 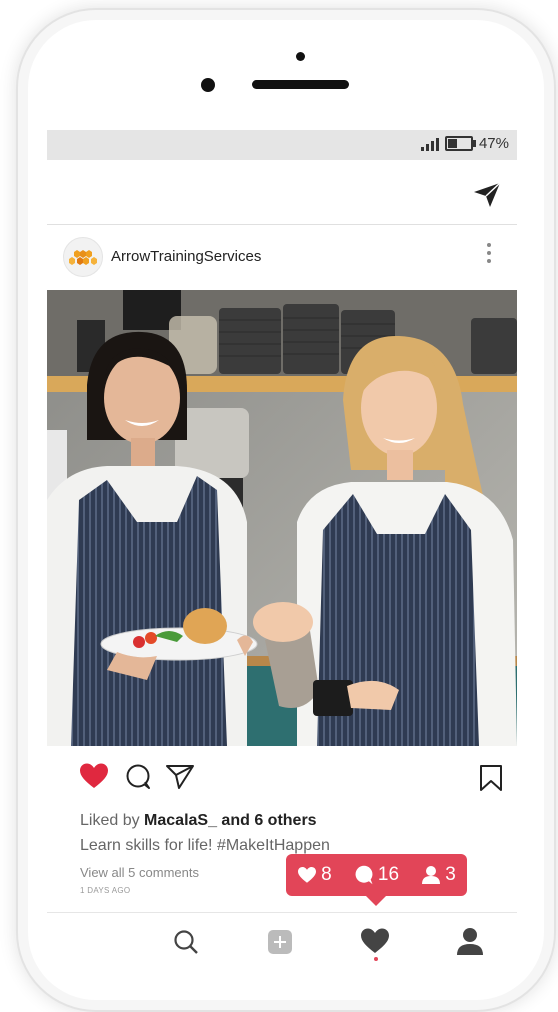 What do you see at coordinates (487, 197) in the screenshot?
I see `paper-plane-icon` at bounding box center [487, 197].